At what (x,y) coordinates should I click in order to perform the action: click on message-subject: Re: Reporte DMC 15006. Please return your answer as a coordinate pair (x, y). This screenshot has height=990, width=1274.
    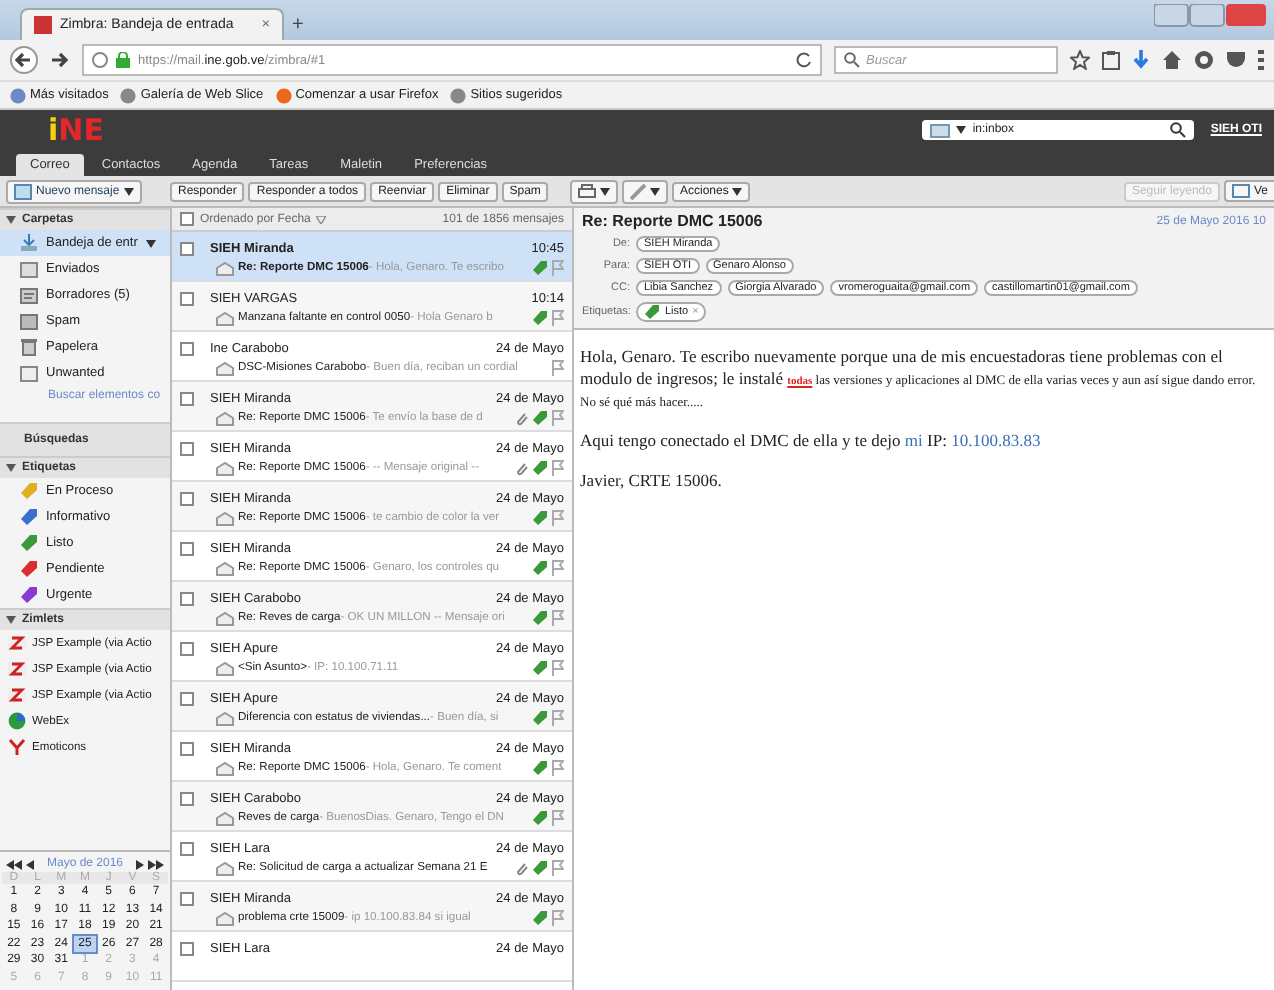
    Looking at the image, I should click on (672, 221).